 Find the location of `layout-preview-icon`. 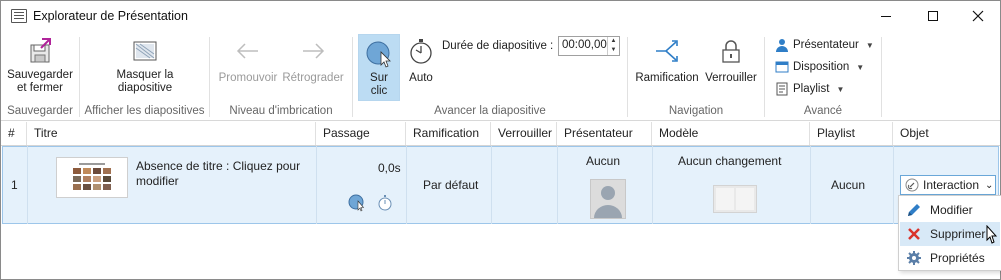

layout-preview-icon is located at coordinates (735, 199).